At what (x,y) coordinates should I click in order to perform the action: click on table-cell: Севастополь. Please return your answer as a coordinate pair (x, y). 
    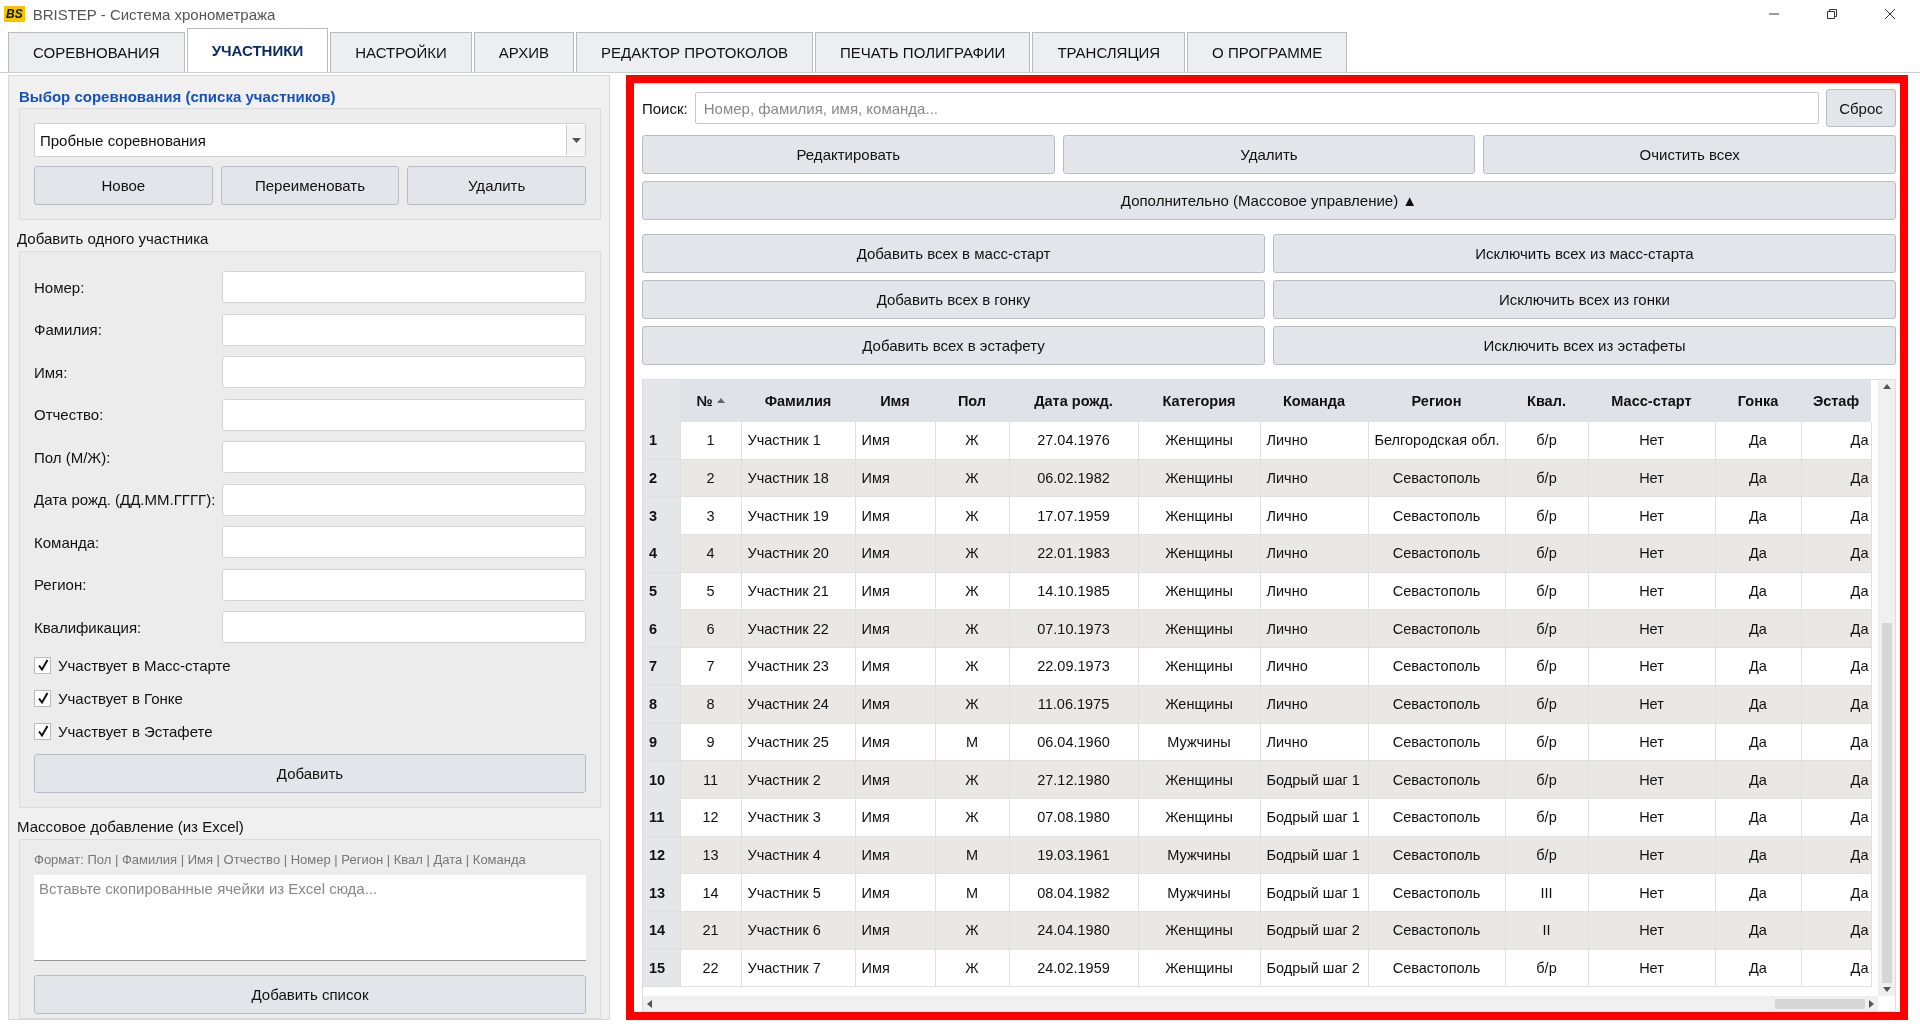
    Looking at the image, I should click on (1436, 968).